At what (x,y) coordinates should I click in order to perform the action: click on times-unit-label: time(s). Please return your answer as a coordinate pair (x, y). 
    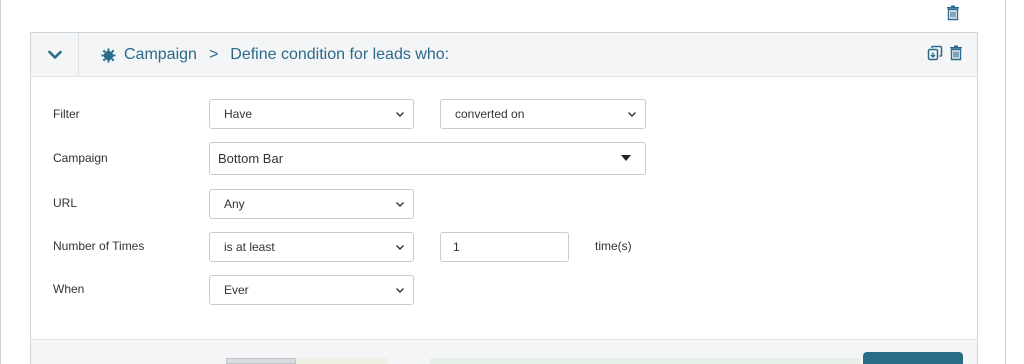
    Looking at the image, I should click on (613, 246).